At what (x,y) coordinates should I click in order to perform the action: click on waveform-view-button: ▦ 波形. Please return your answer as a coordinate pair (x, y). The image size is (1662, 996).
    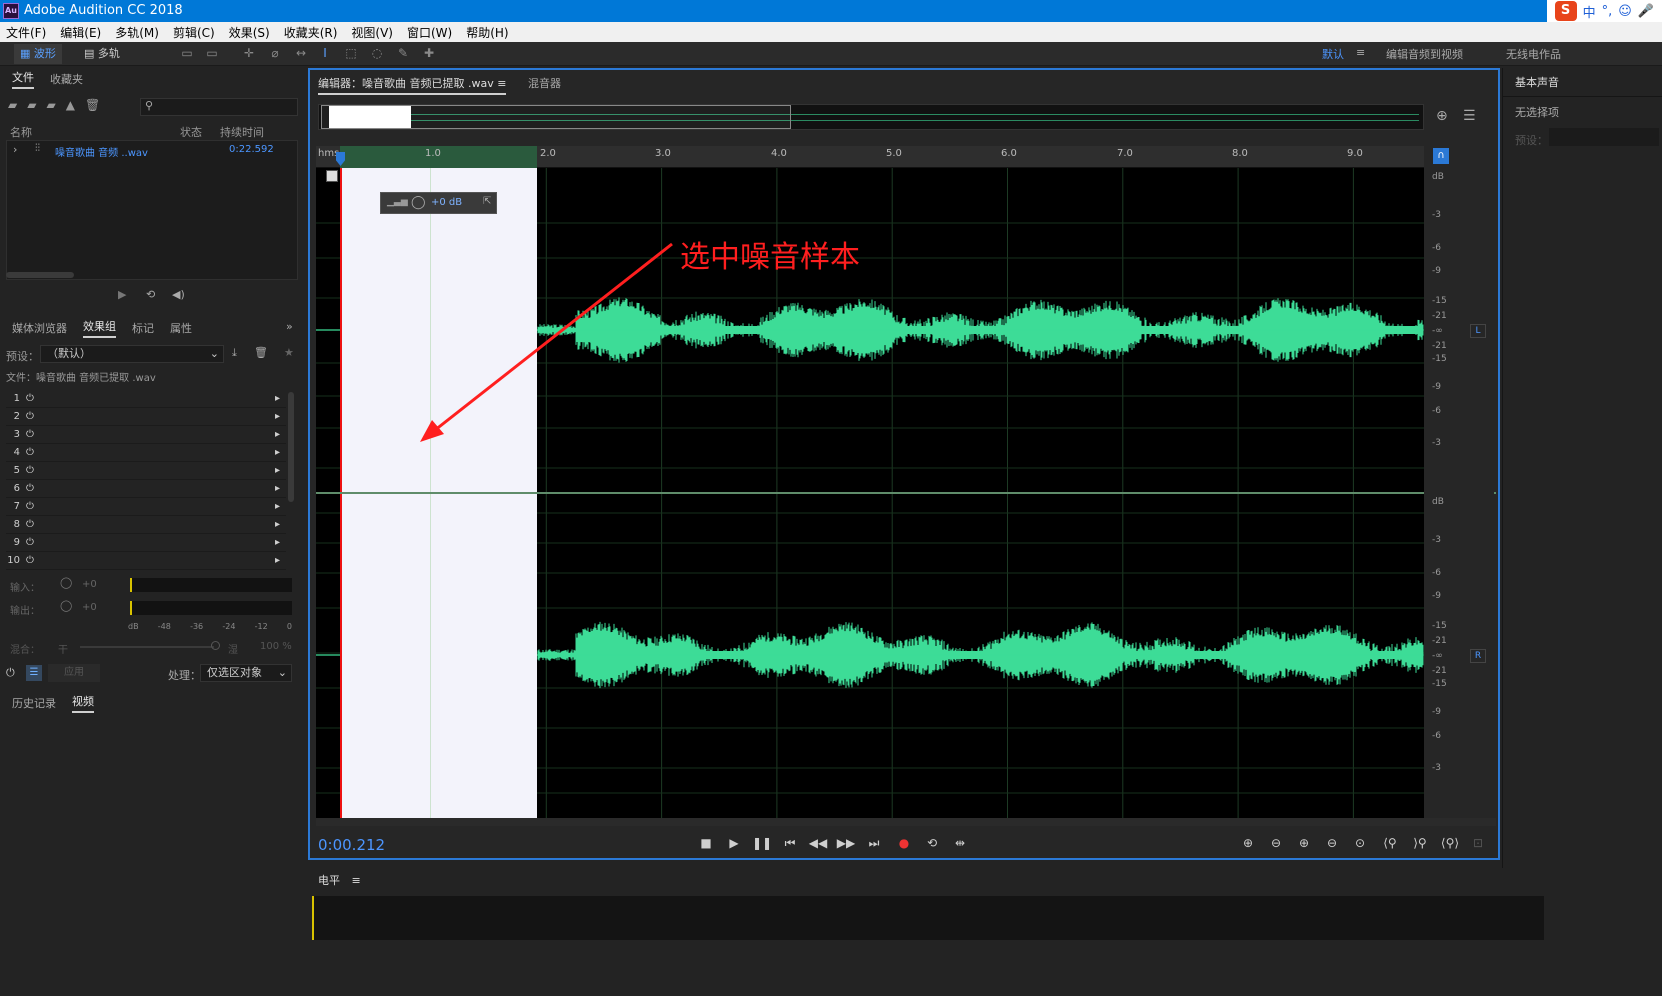
    Looking at the image, I should click on (38, 54).